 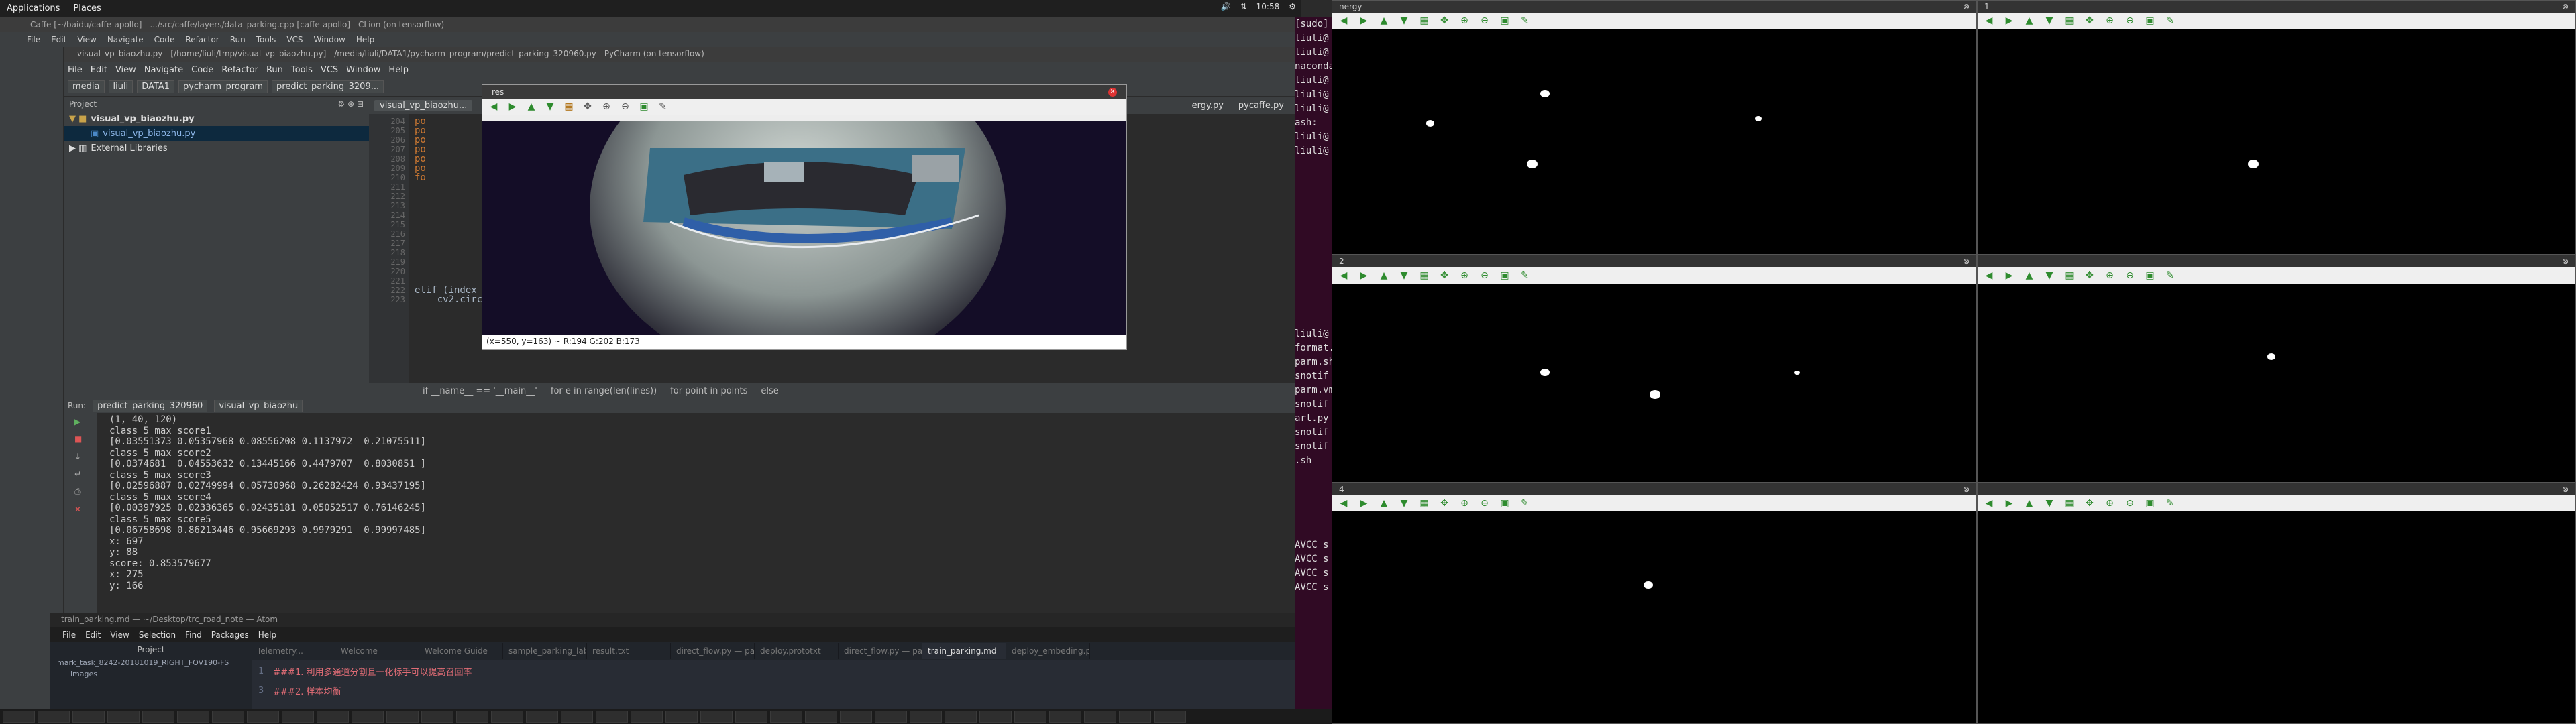 What do you see at coordinates (202, 70) in the screenshot?
I see `menu-code: Code` at bounding box center [202, 70].